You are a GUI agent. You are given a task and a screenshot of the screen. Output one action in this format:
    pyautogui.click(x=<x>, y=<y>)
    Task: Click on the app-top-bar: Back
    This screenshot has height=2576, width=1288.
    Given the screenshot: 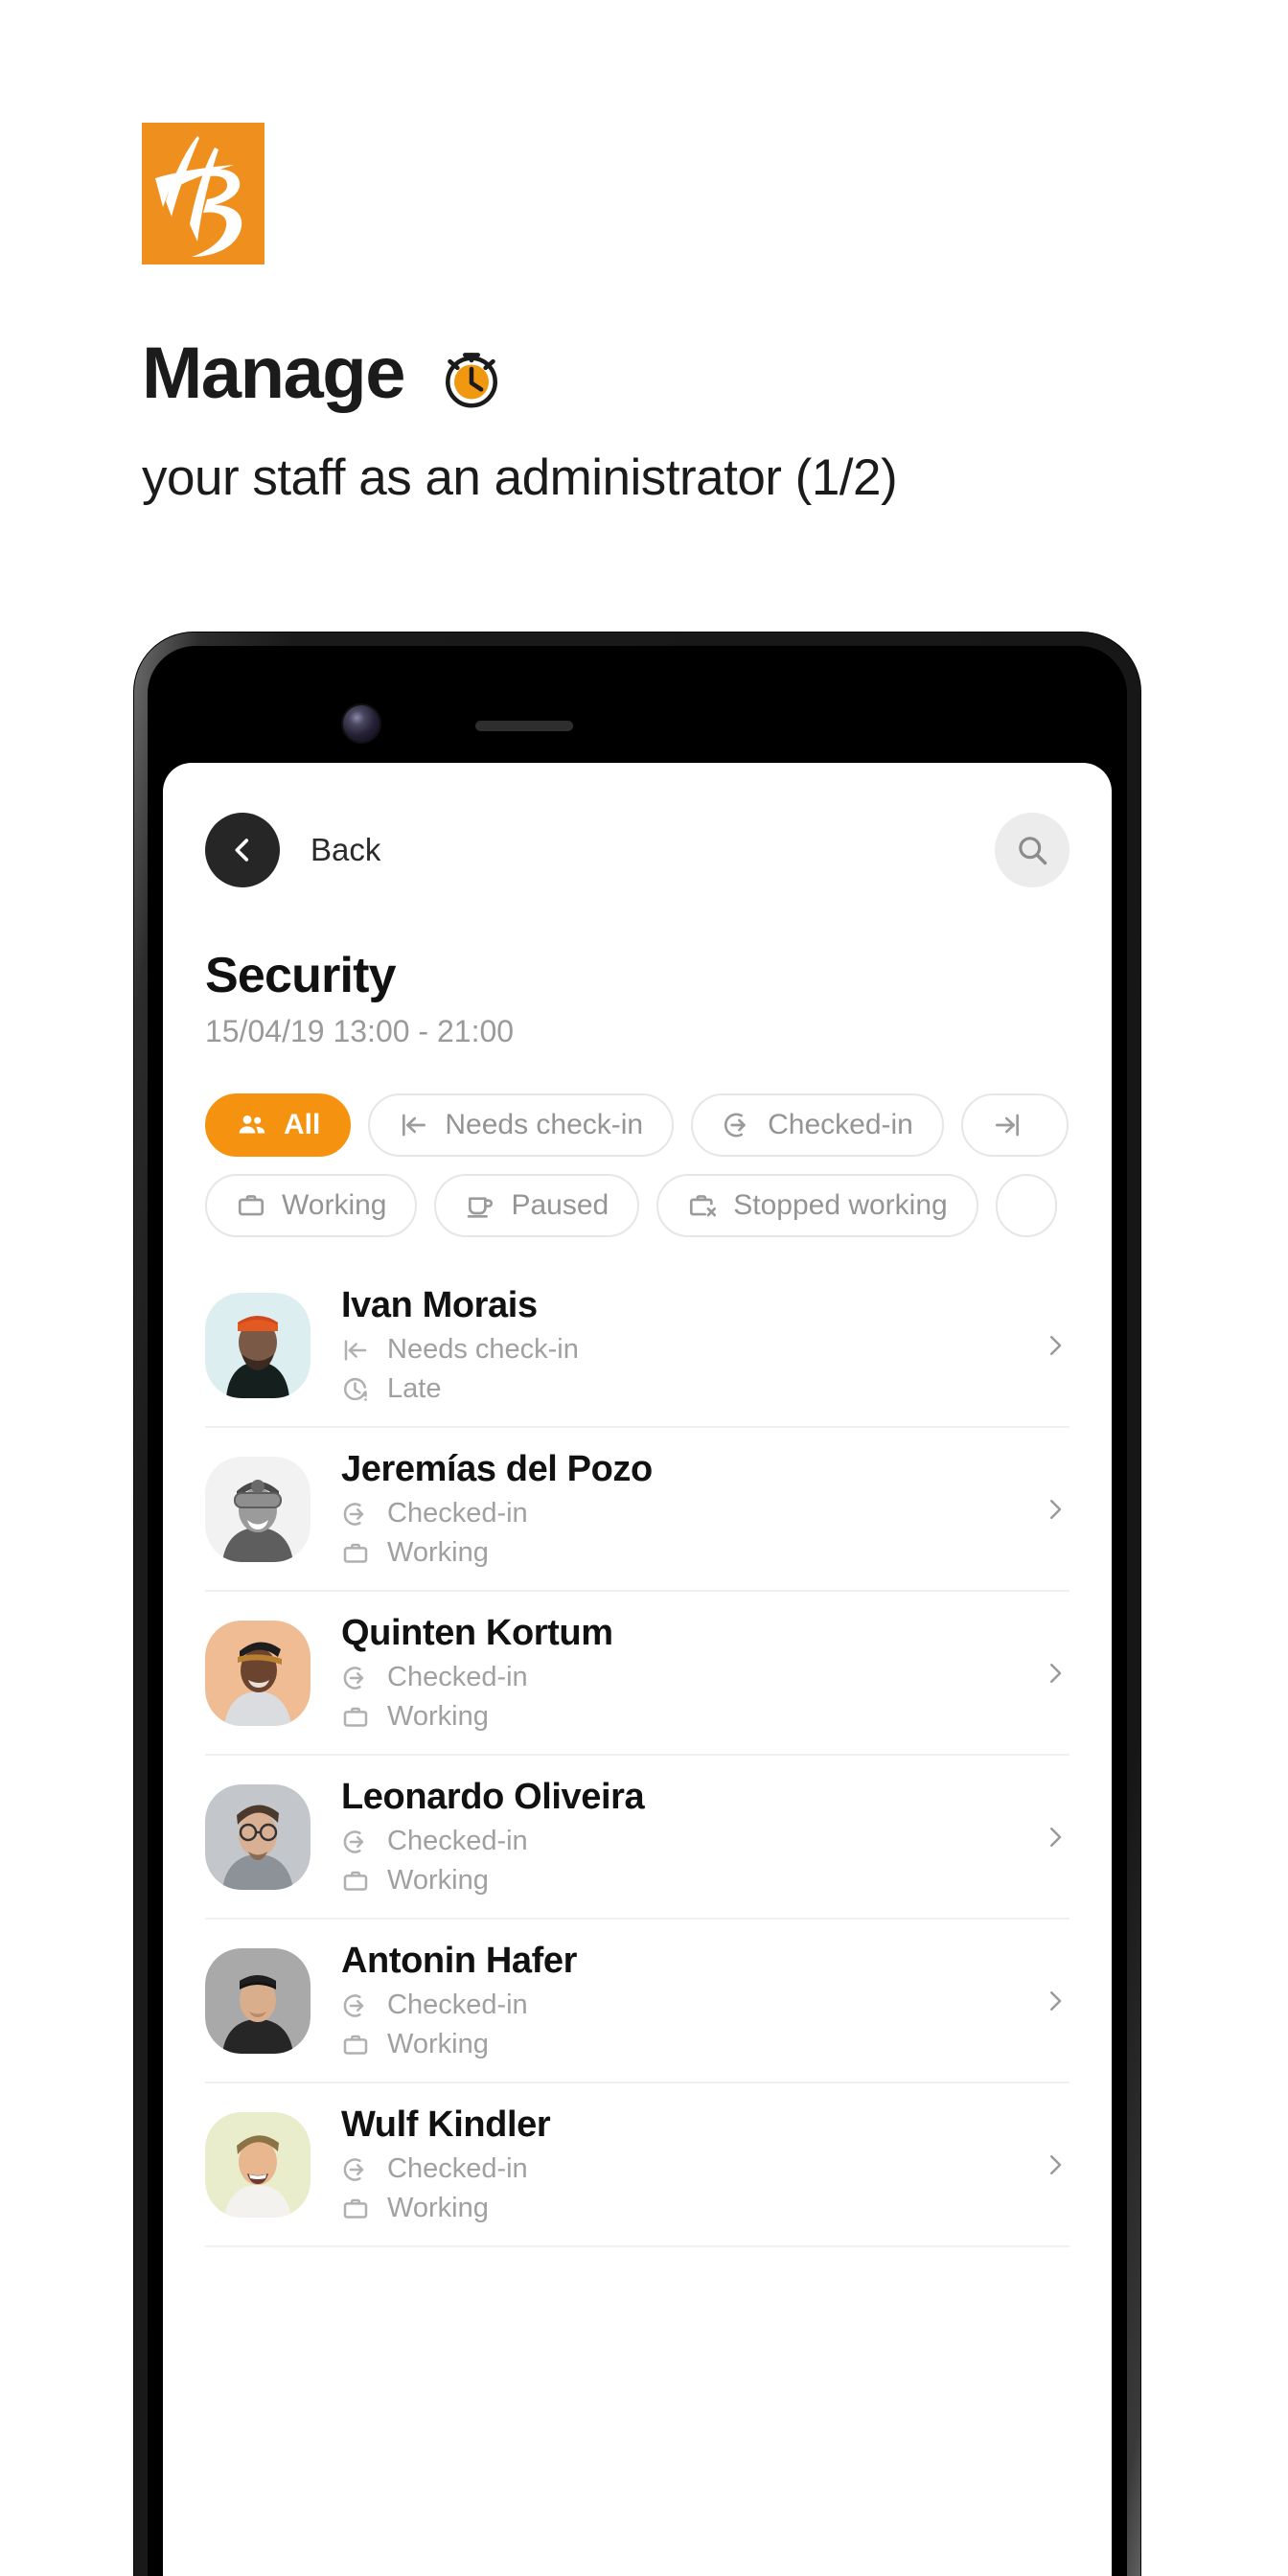 What is the action you would take?
    pyautogui.click(x=637, y=850)
    